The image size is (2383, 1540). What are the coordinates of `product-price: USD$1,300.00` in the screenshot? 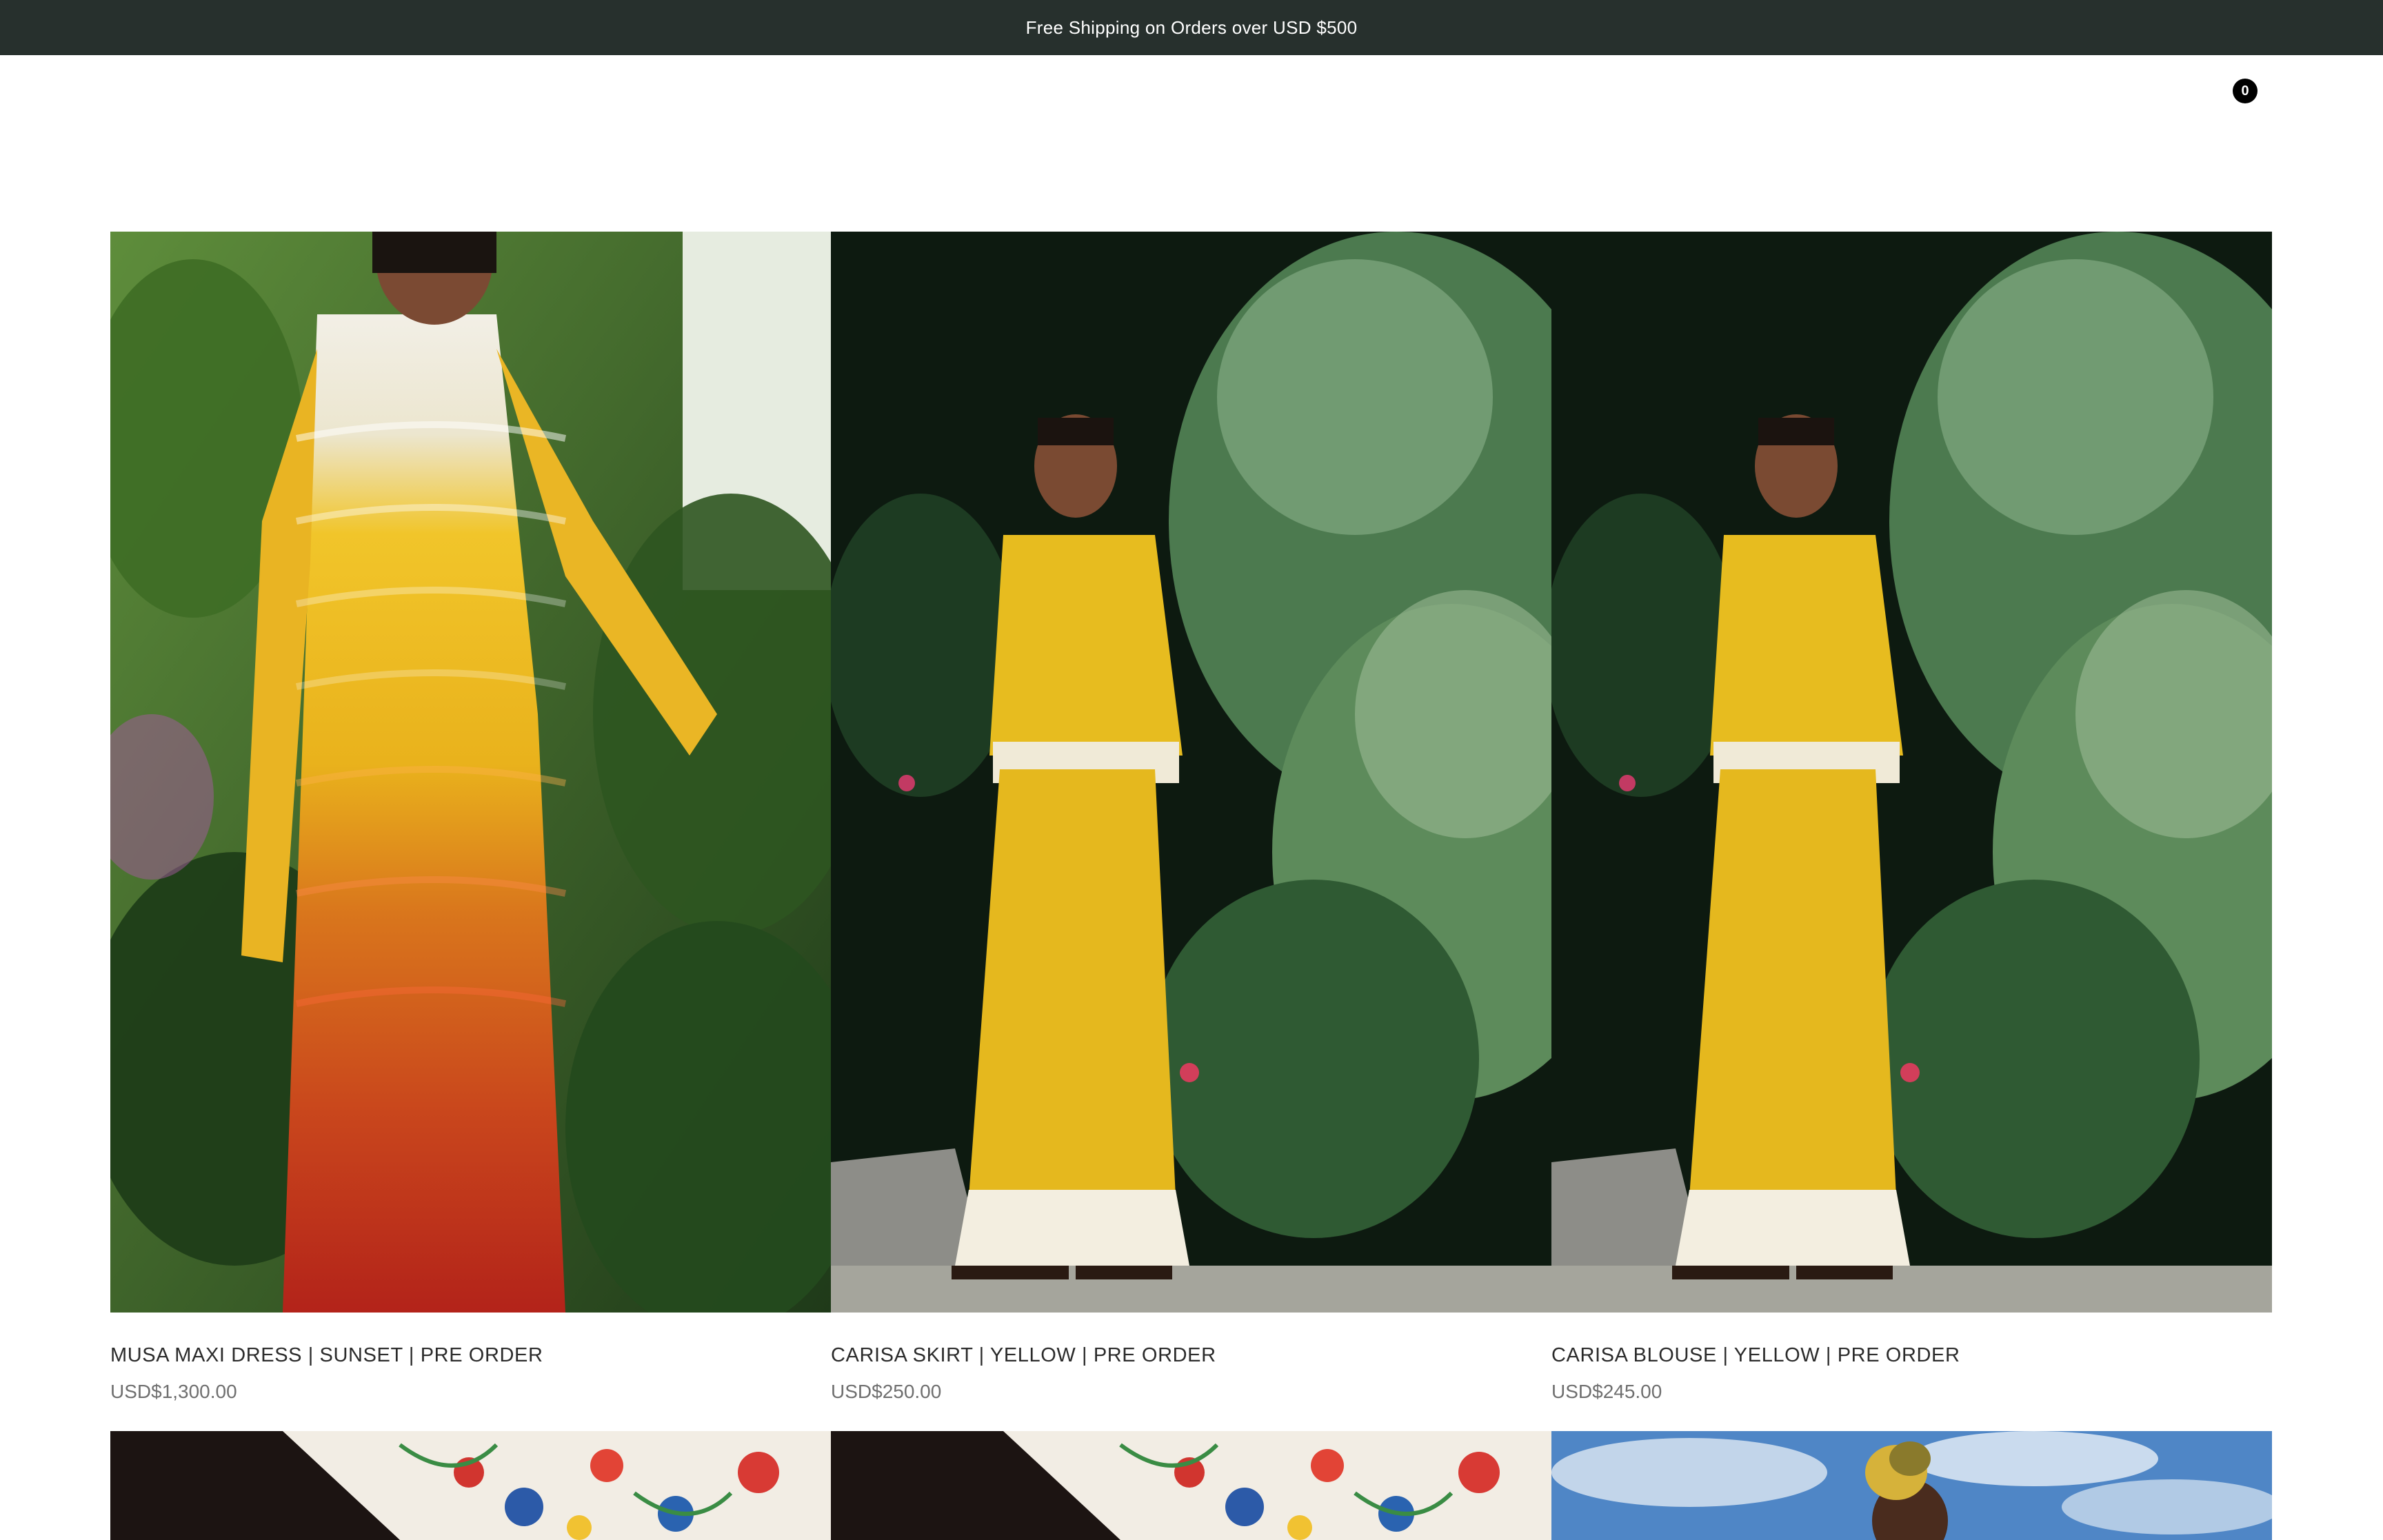 It's located at (173, 1392).